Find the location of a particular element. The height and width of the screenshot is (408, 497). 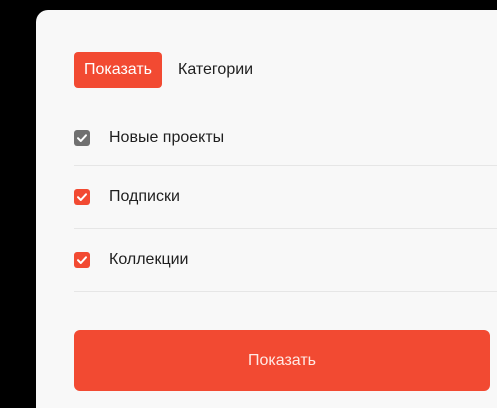

option-label-new-projects: Новые проекты is located at coordinates (167, 137).